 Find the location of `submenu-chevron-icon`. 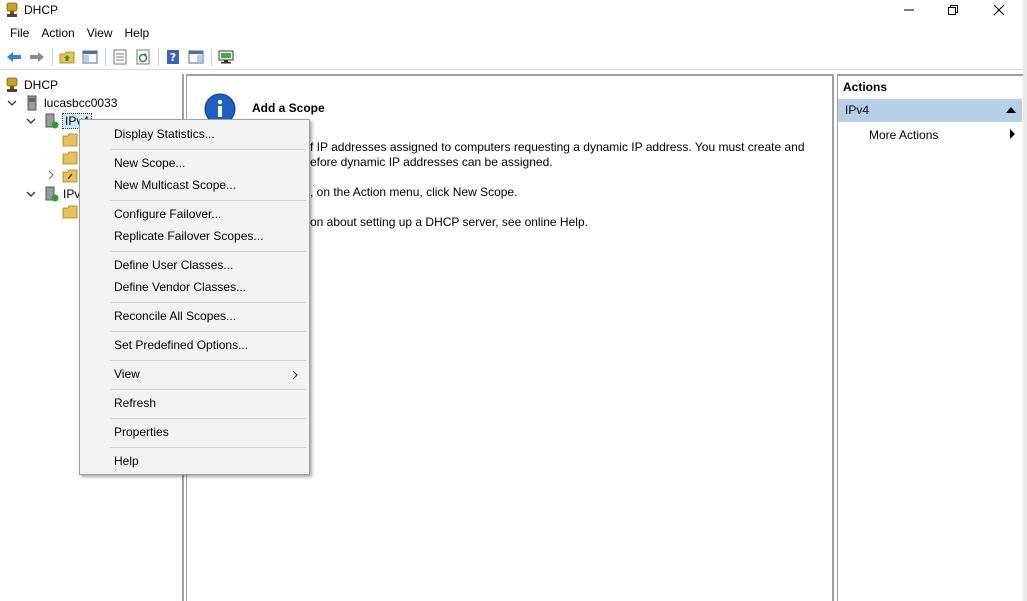

submenu-chevron-icon is located at coordinates (295, 375).